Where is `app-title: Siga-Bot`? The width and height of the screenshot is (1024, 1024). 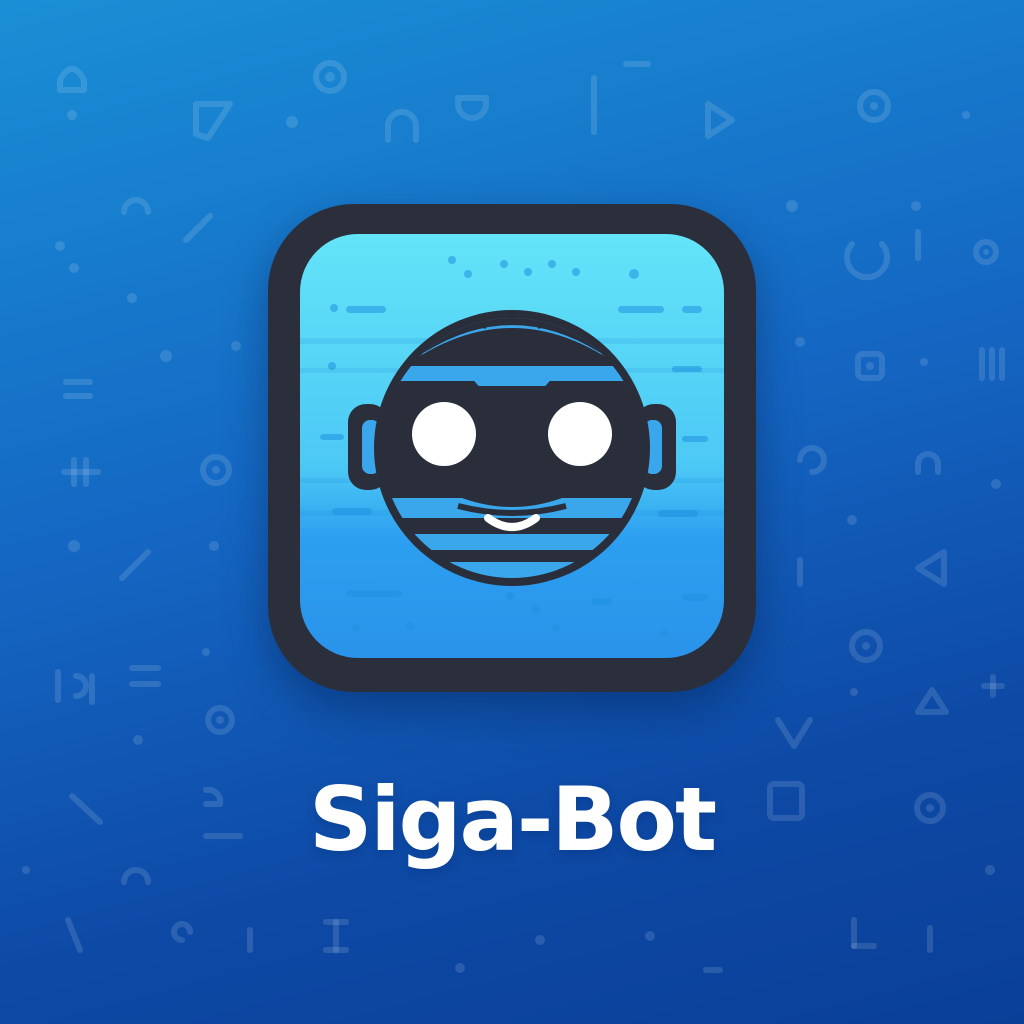 app-title: Siga-Bot is located at coordinates (512, 819).